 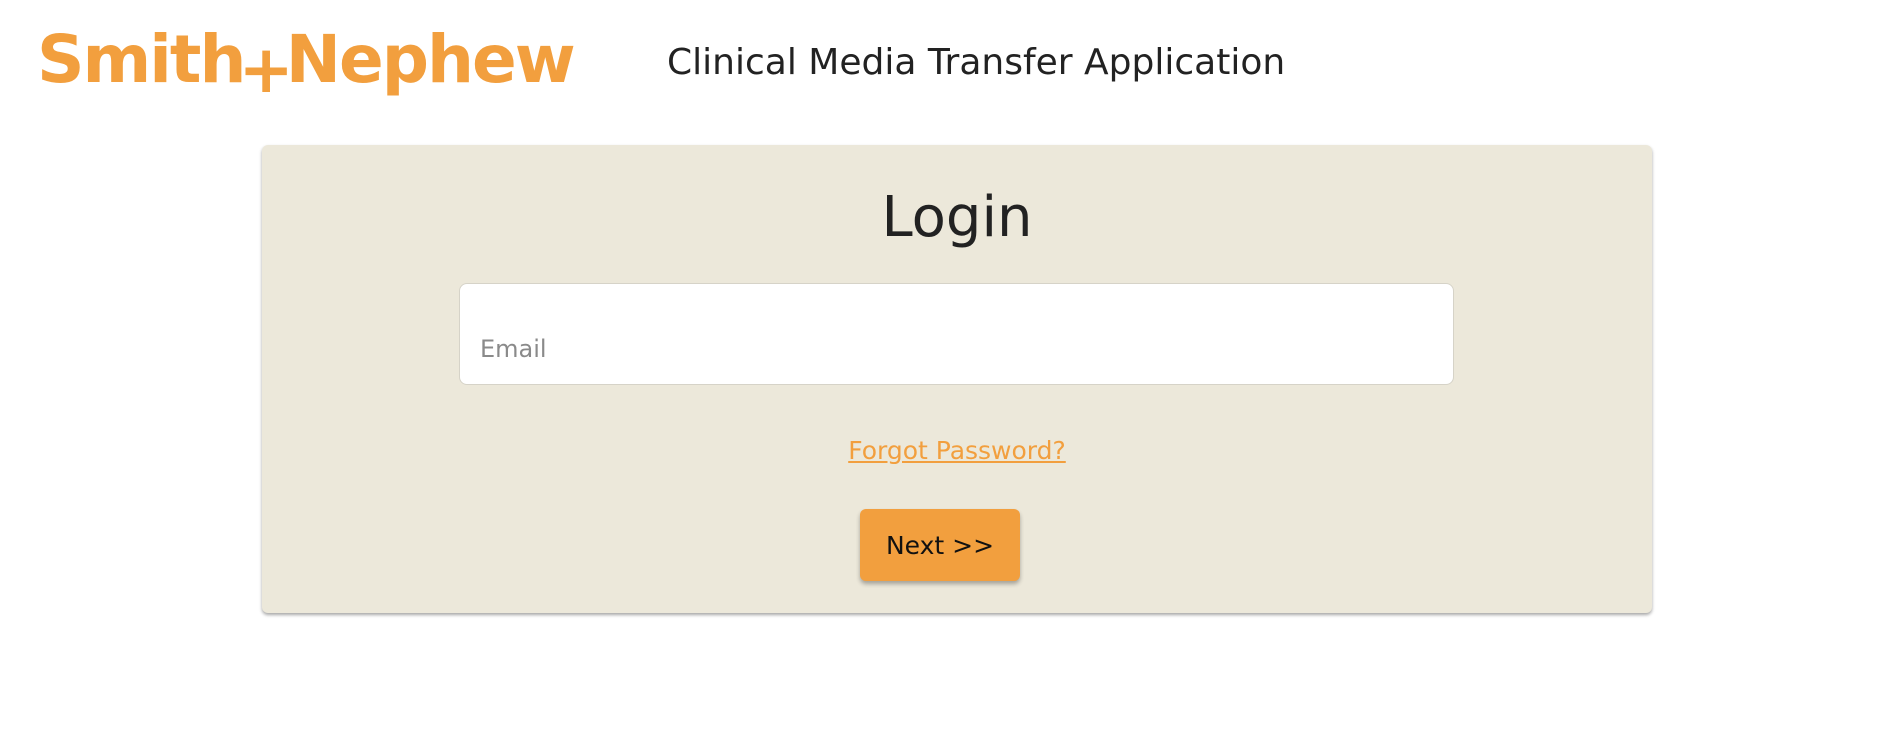 What do you see at coordinates (956, 334) in the screenshot?
I see `email-input` at bounding box center [956, 334].